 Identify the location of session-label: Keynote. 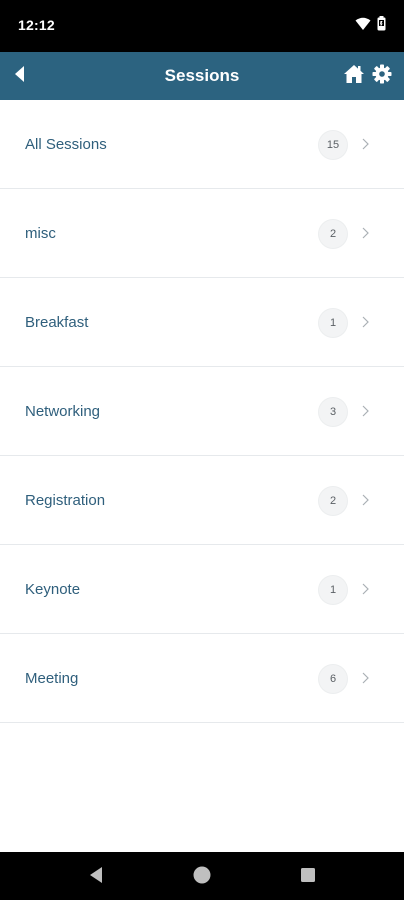
(53, 589).